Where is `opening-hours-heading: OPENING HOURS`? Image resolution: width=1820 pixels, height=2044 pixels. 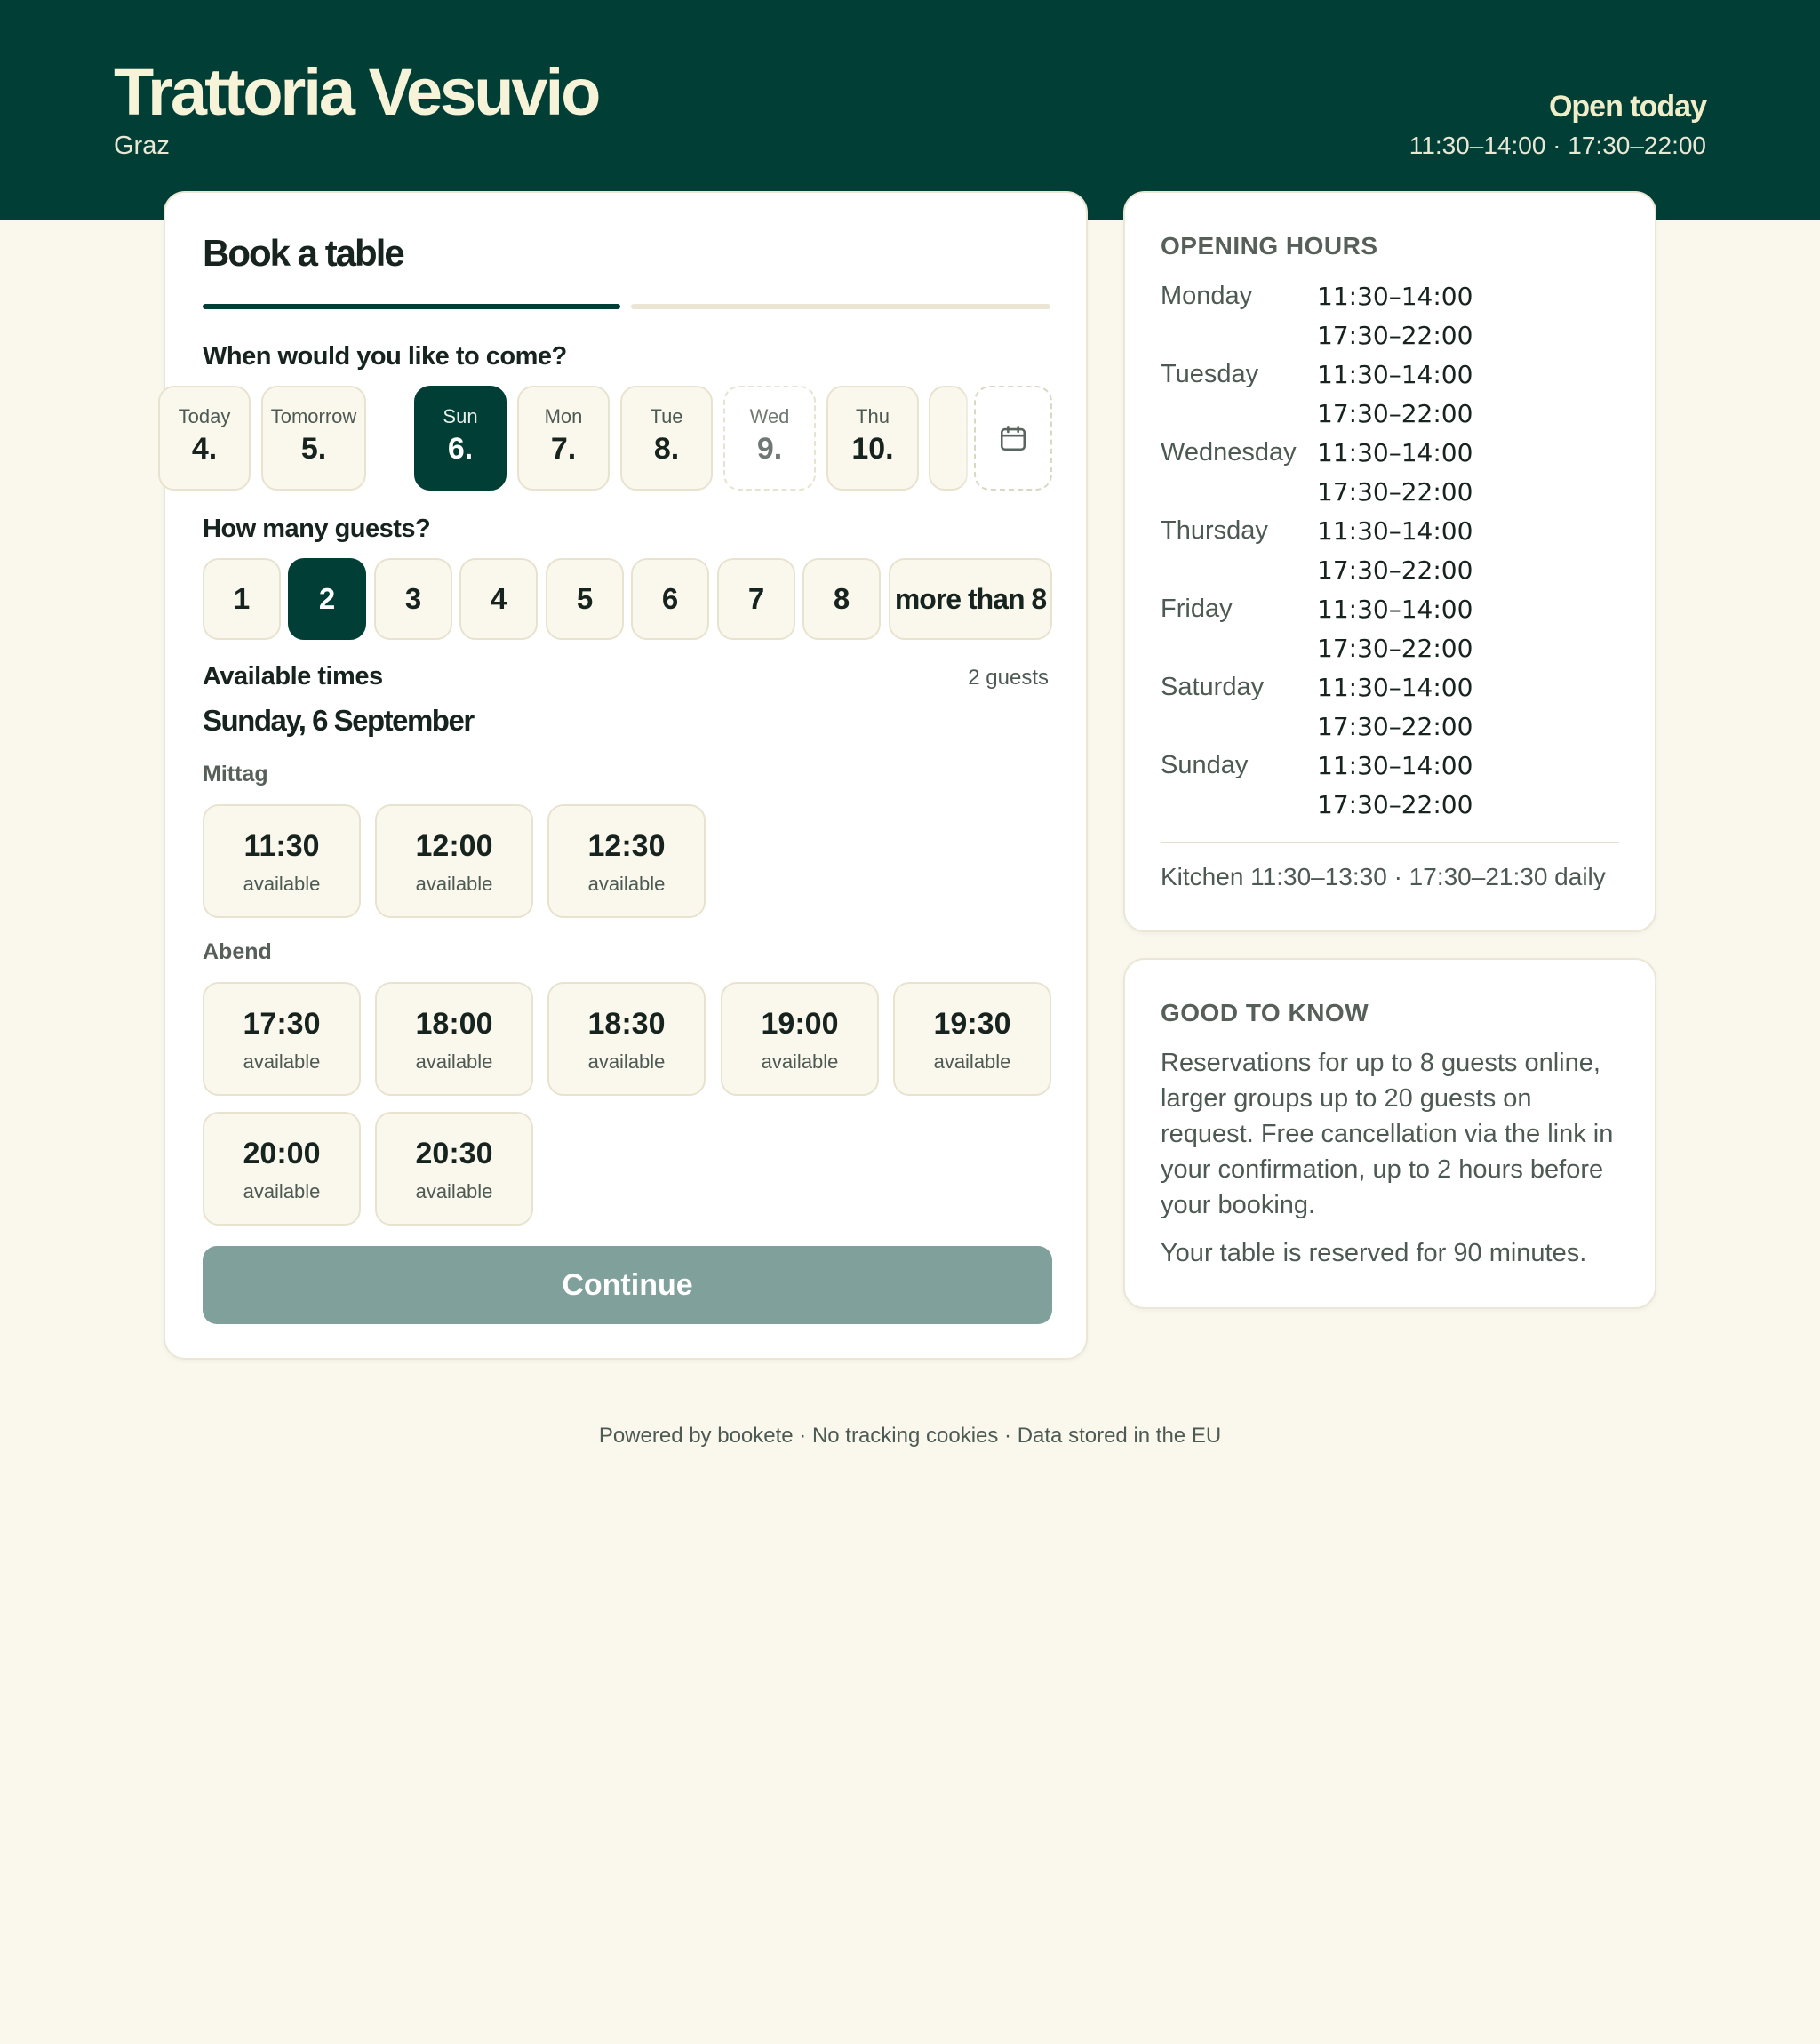 opening-hours-heading: OPENING HOURS is located at coordinates (1269, 245).